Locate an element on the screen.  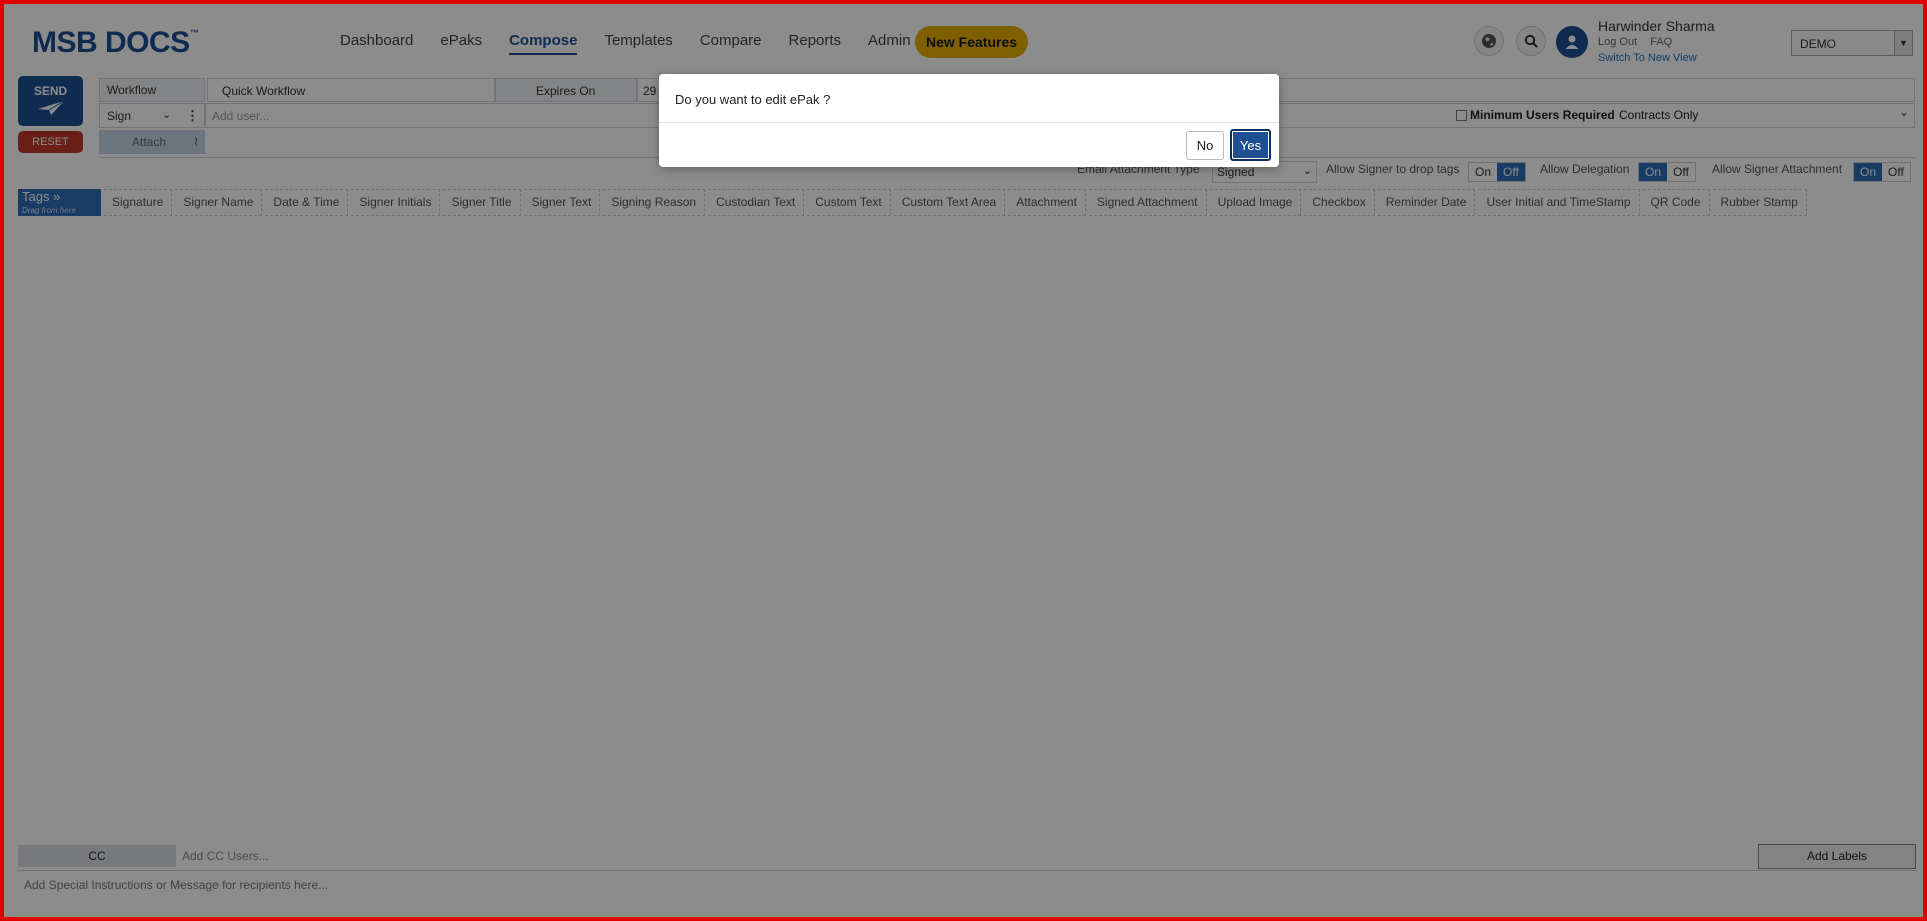
dialog-divider is located at coordinates (969, 122).